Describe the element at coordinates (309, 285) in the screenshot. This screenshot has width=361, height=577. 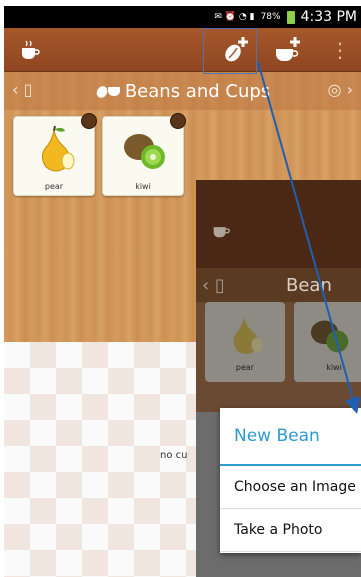
I see `inset-title: Bean` at that location.